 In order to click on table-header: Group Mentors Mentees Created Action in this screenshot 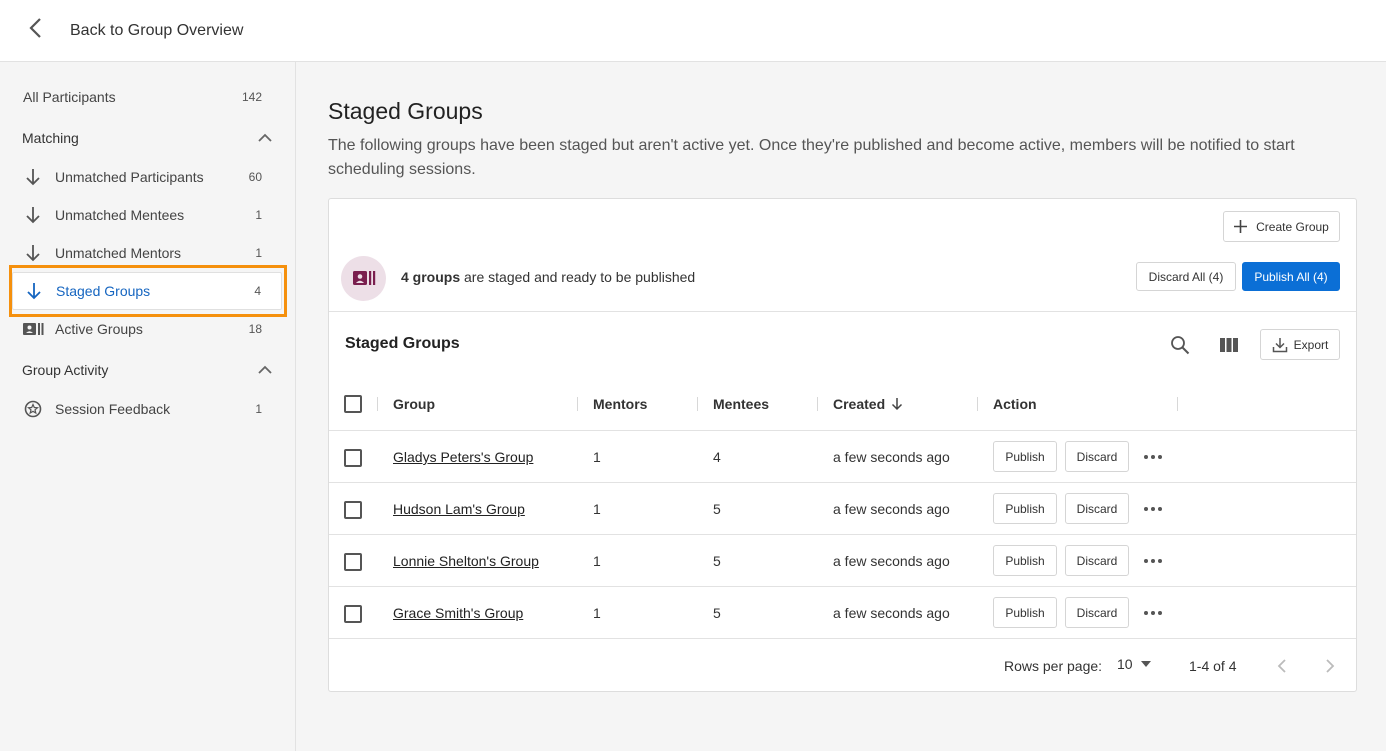, I will do `click(842, 404)`.